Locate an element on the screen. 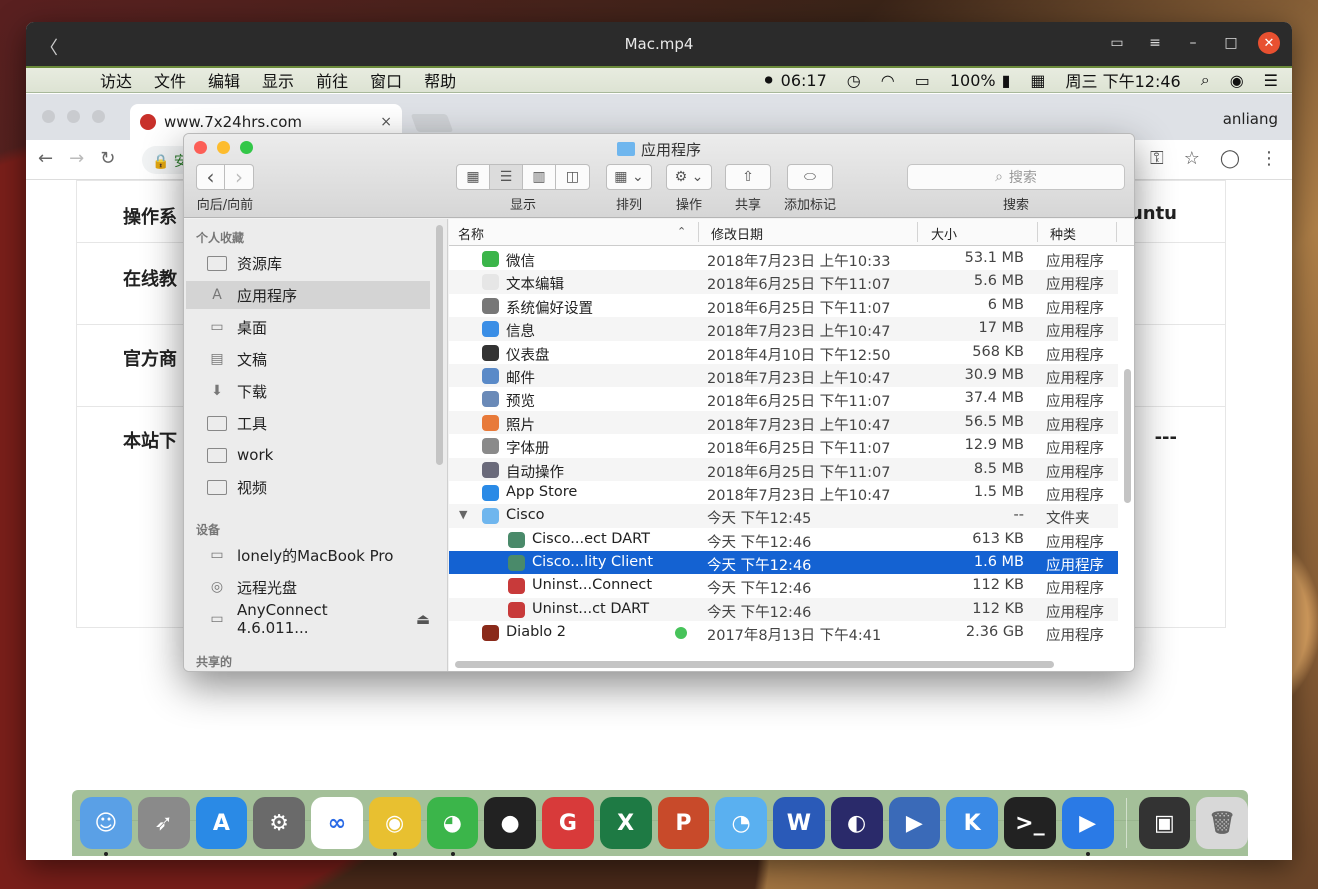  dock-terminal-icon: >_ is located at coordinates (1030, 823).